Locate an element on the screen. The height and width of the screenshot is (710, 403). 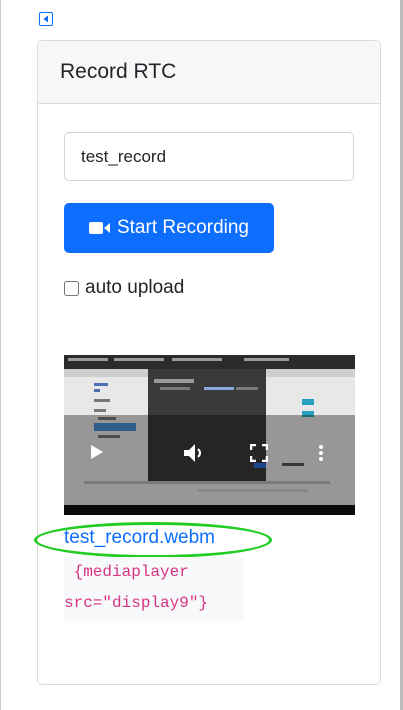
video-camera-icon is located at coordinates (99, 228).